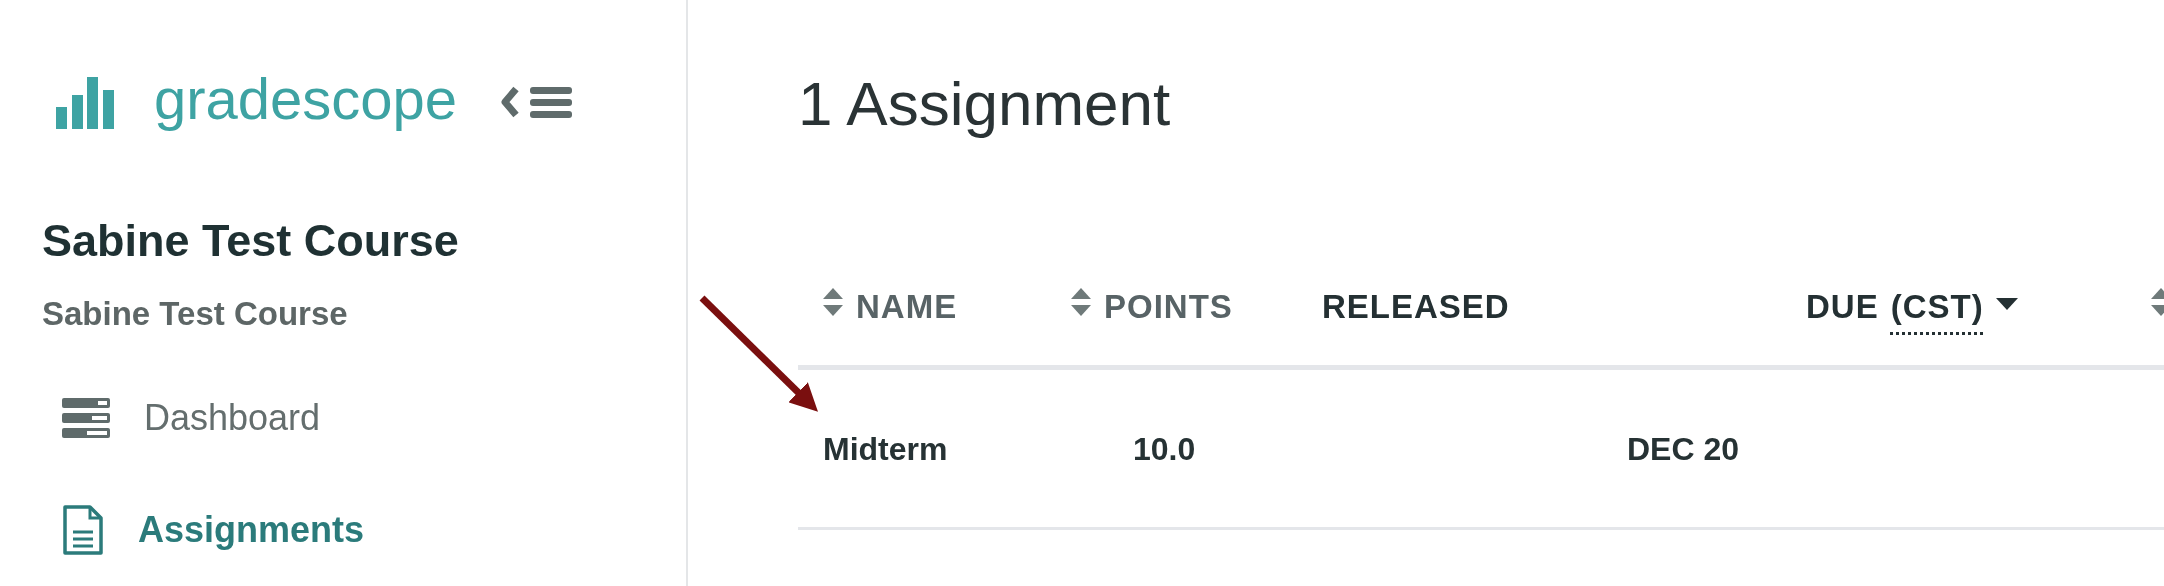  Describe the element at coordinates (83, 530) in the screenshot. I see `document-icon` at that location.